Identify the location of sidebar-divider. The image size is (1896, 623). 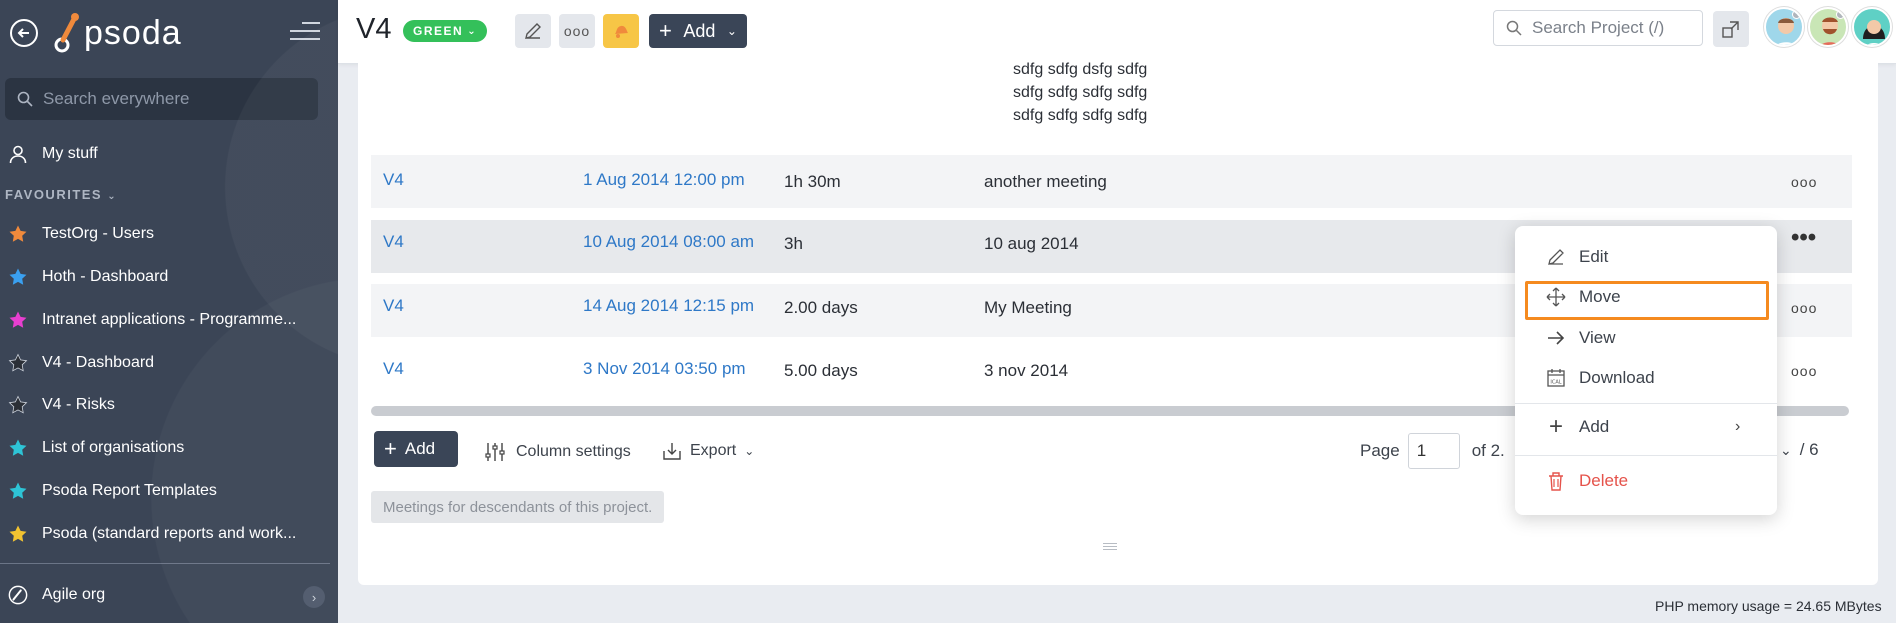
(165, 563).